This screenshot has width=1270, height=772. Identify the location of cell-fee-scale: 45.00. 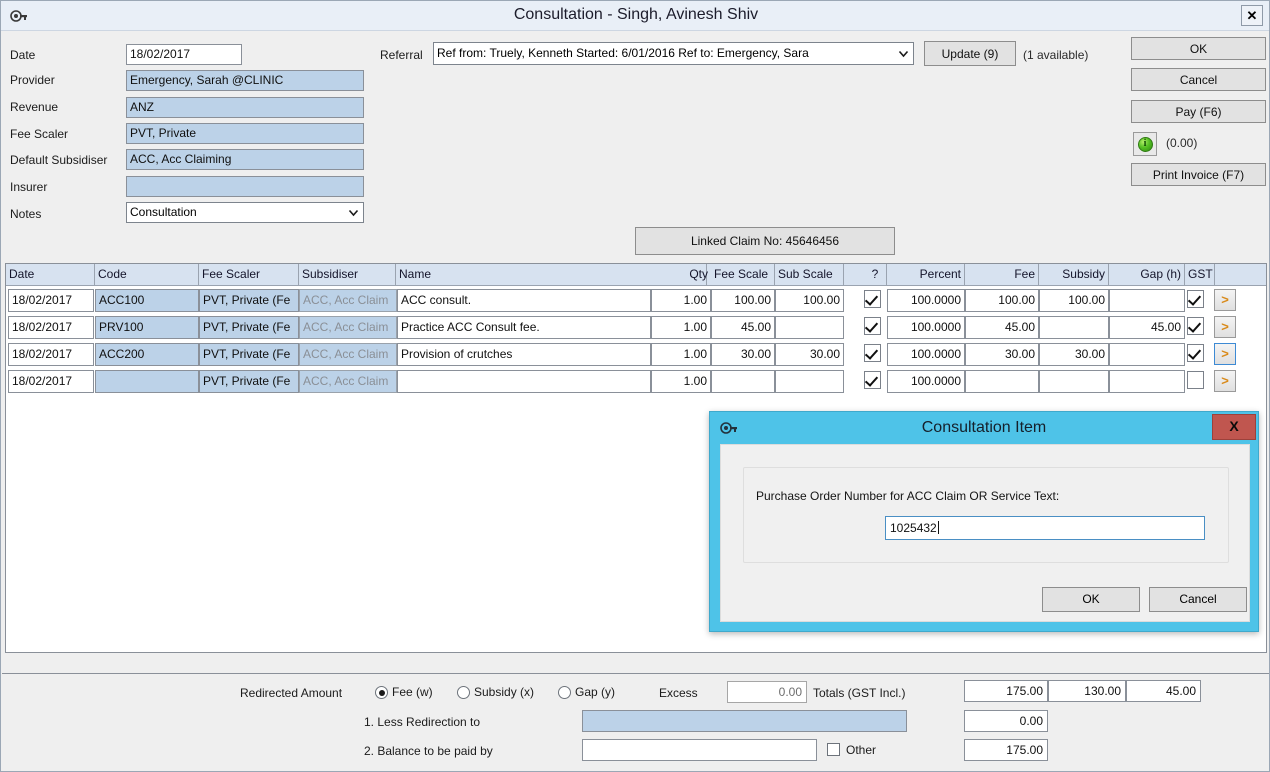
(743, 327).